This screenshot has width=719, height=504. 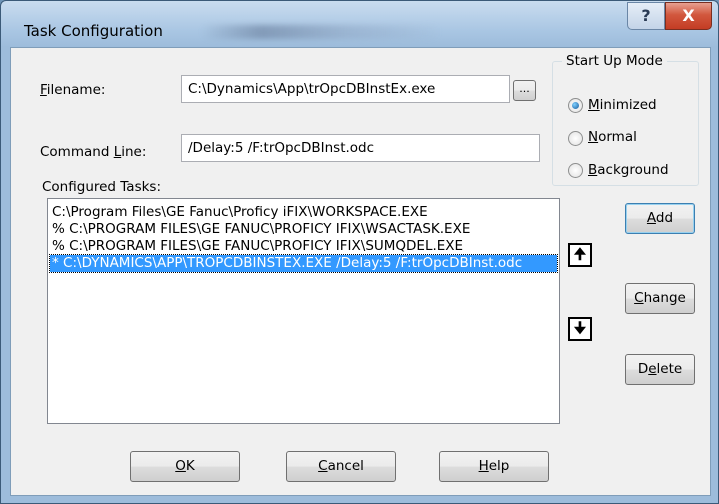 What do you see at coordinates (575, 138) in the screenshot?
I see `normal-radio` at bounding box center [575, 138].